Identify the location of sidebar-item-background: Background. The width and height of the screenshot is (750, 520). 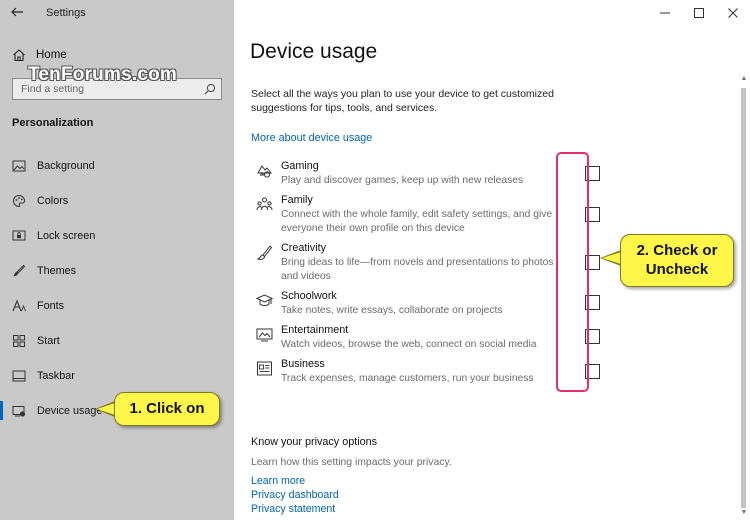
(117, 165).